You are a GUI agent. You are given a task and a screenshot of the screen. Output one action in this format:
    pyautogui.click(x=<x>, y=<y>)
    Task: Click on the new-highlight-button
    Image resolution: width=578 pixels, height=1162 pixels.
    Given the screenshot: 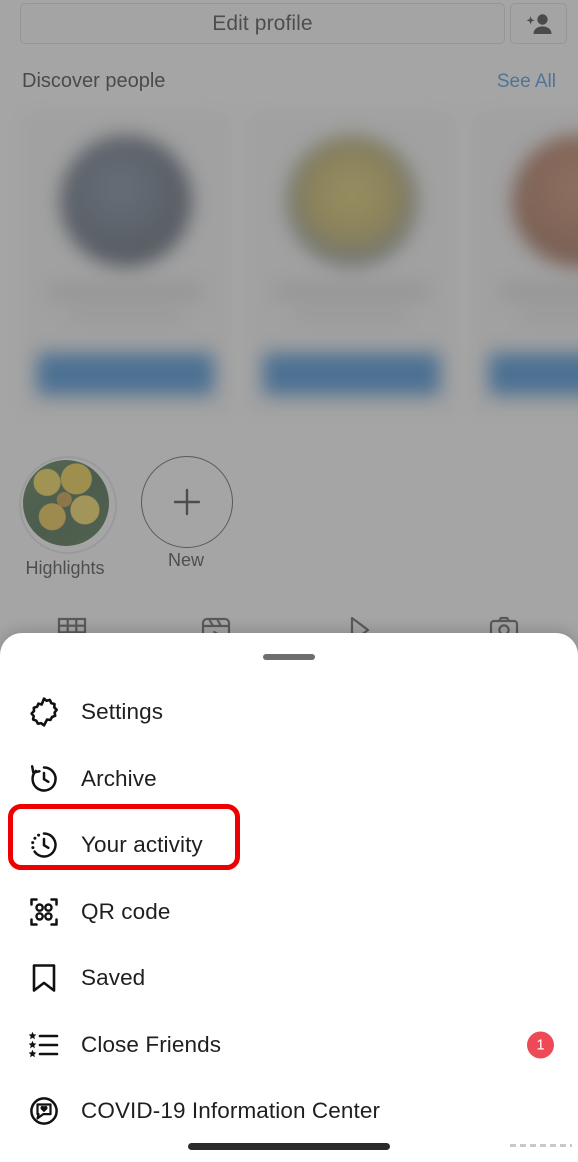 What is the action you would take?
    pyautogui.click(x=187, y=502)
    